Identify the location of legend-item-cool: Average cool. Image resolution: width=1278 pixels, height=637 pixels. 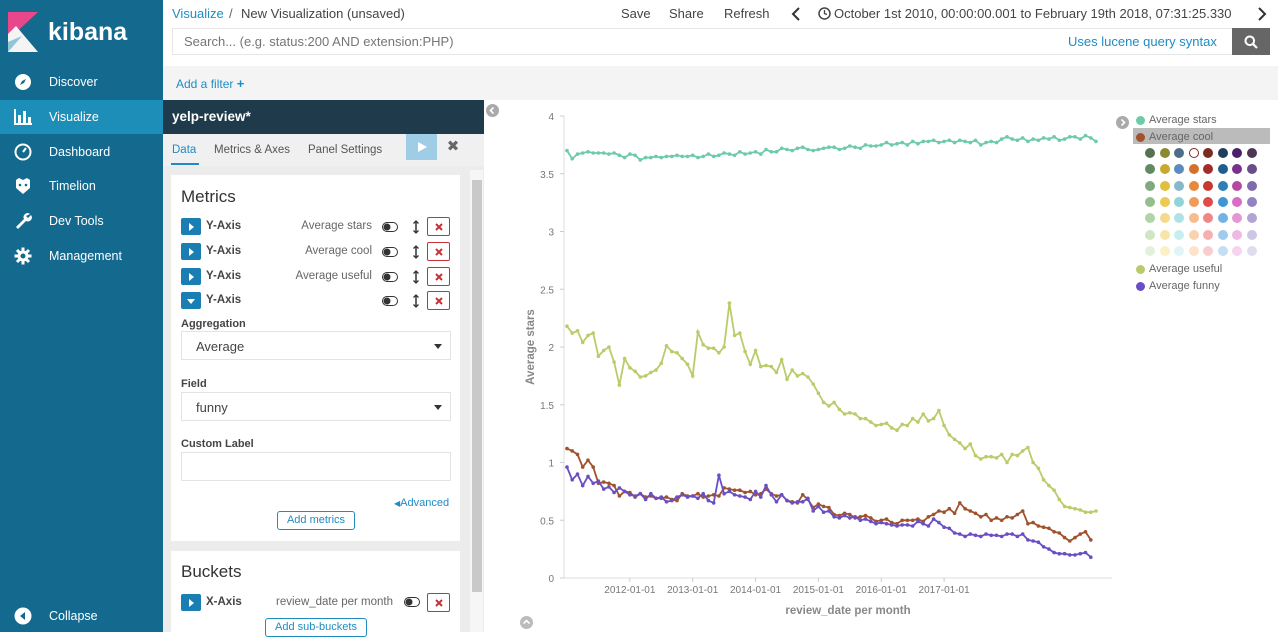
(1174, 137).